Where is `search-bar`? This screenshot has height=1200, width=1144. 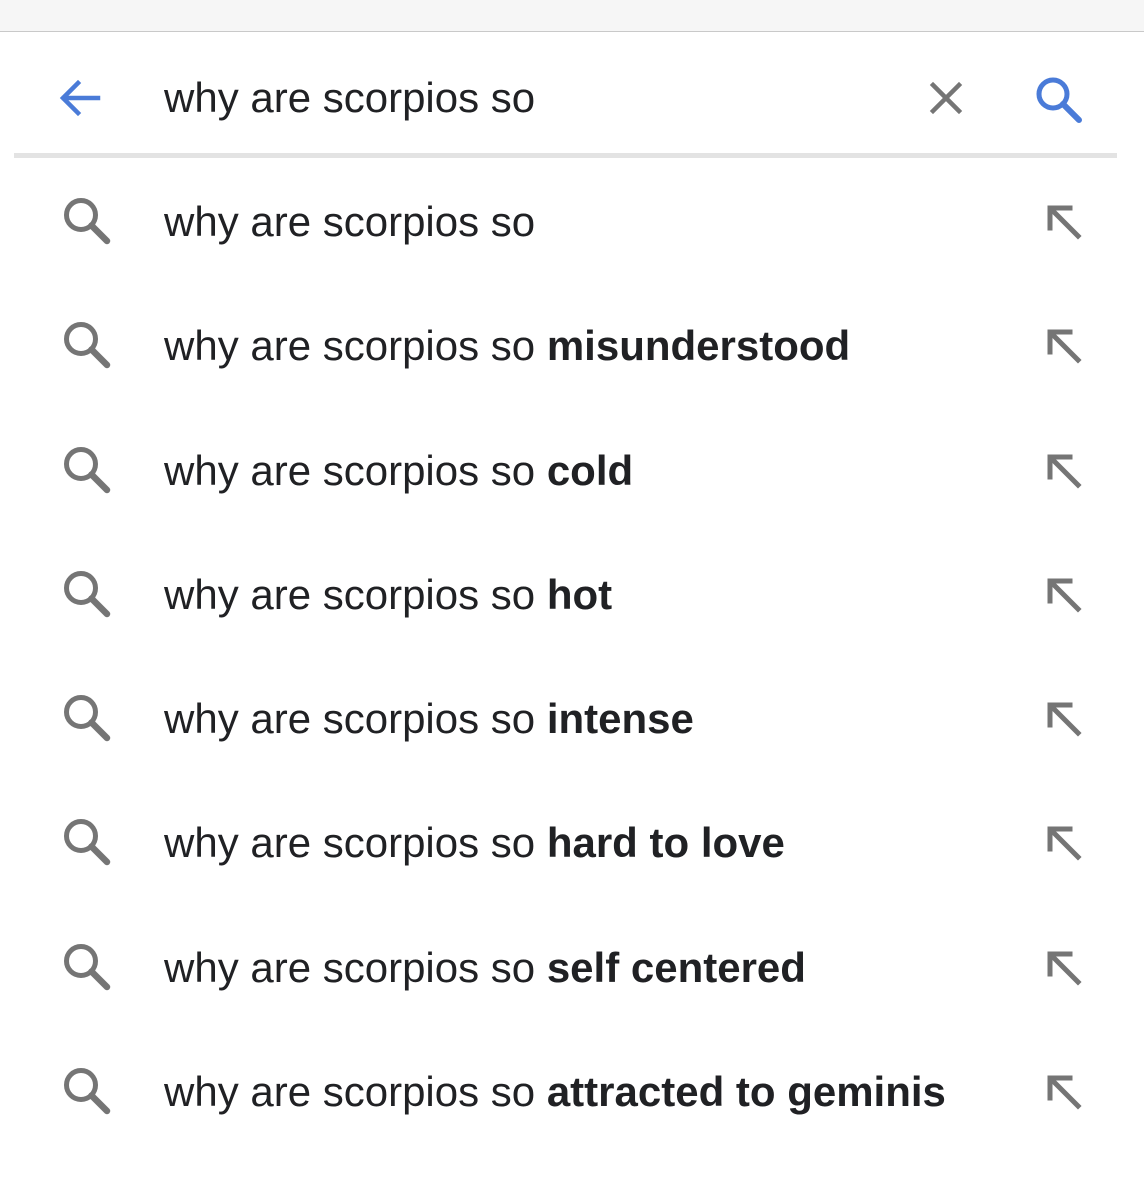
search-bar is located at coordinates (572, 94).